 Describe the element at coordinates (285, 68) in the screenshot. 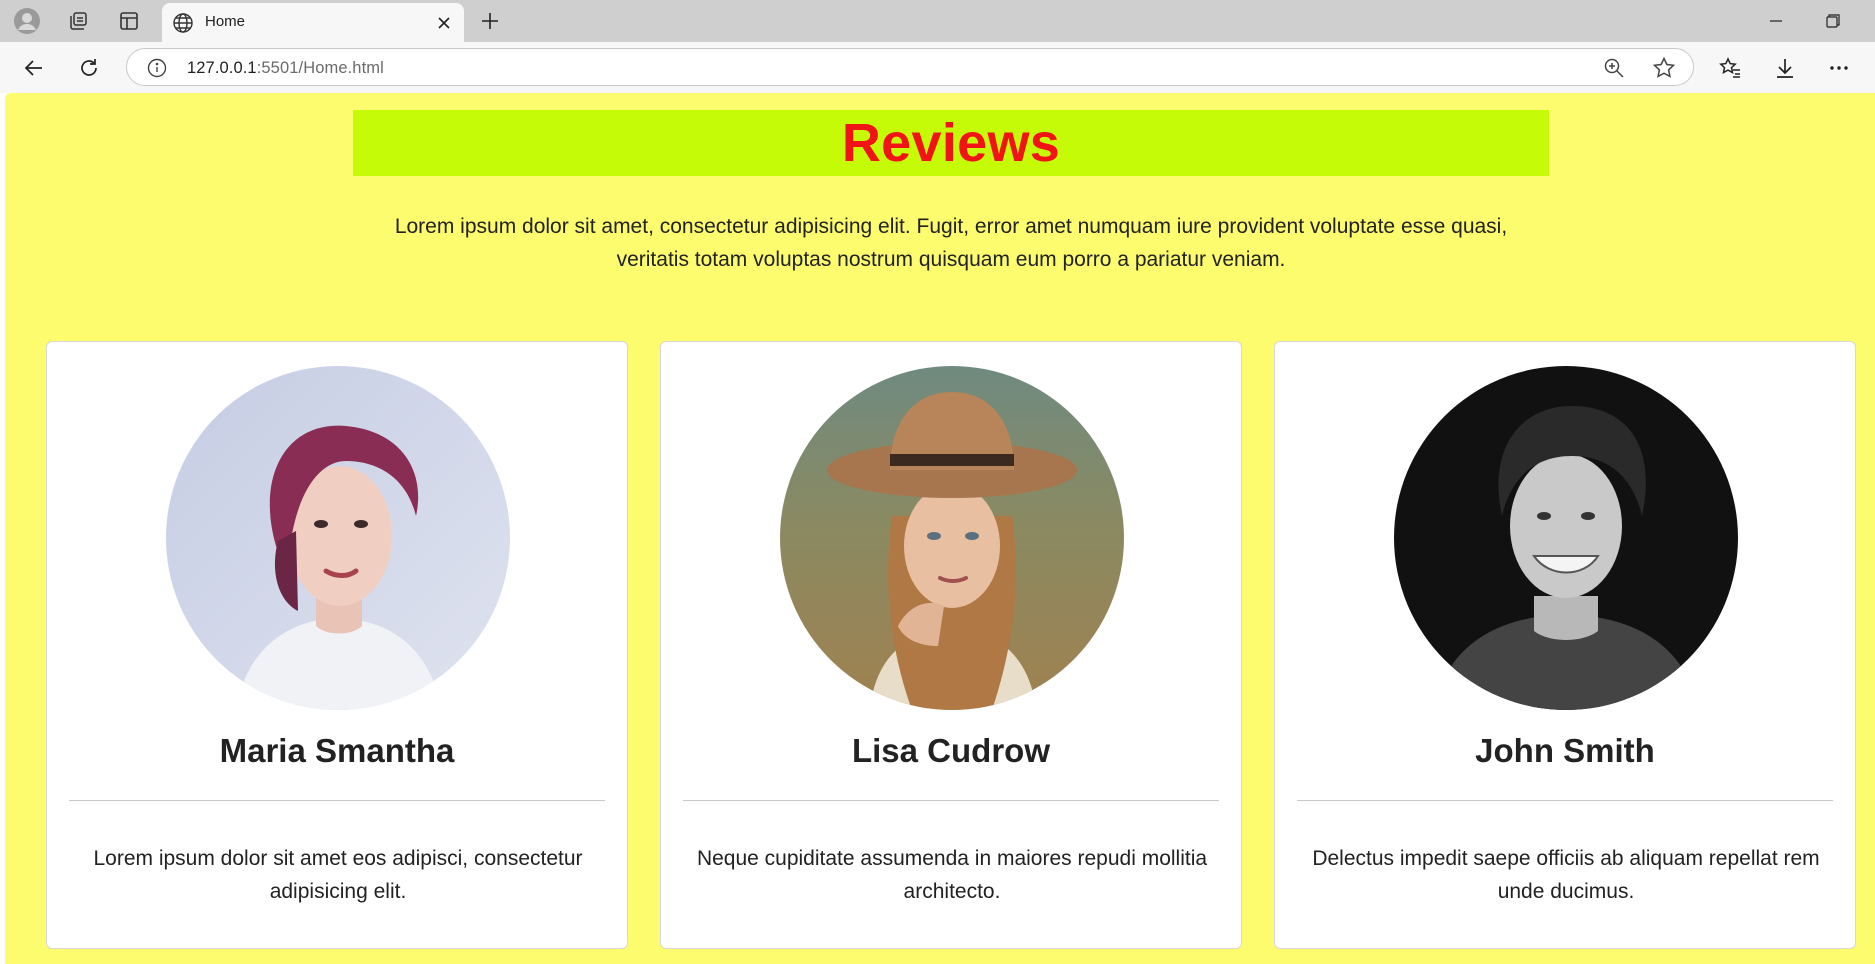

I see `url-text: 127.0.0.1:5501/Home.html` at that location.